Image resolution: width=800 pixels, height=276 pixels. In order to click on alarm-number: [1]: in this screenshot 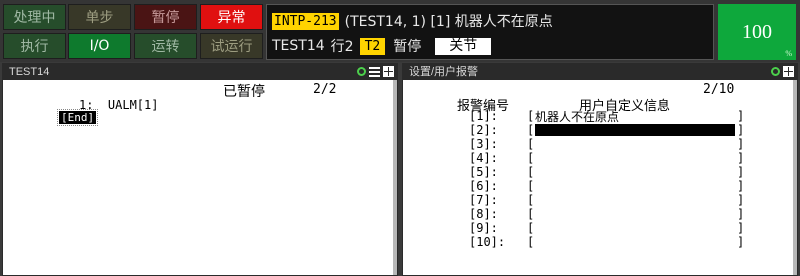, I will do `click(483, 116)`.